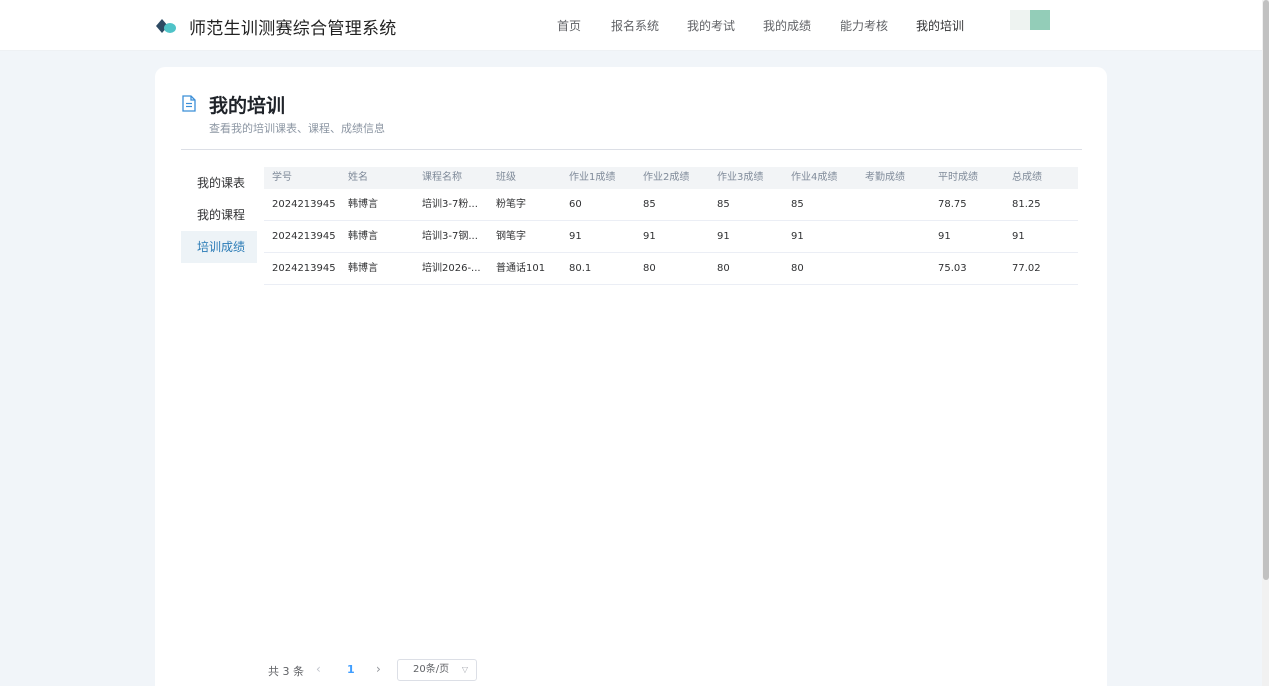  I want to click on page-title: 我的培训, so click(247, 106).